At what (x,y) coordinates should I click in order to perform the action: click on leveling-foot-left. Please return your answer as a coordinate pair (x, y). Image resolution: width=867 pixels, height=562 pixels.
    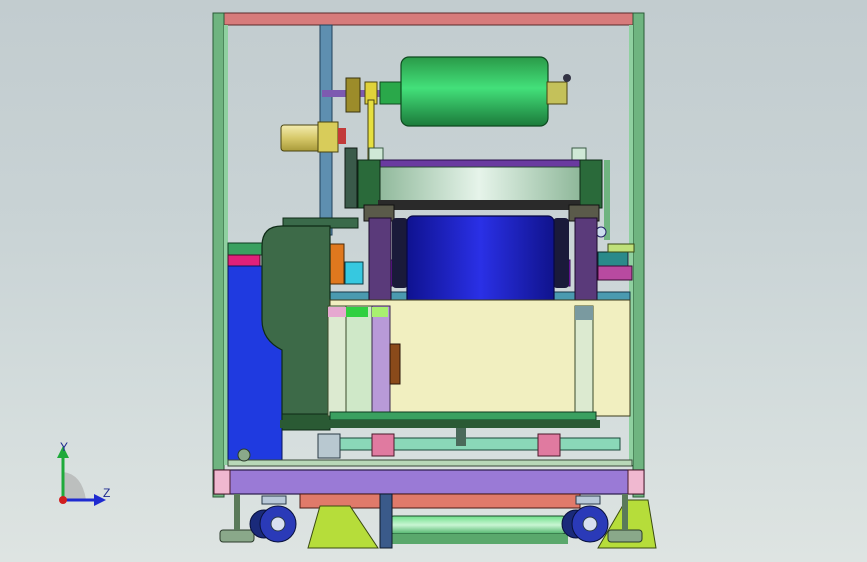
    Looking at the image, I should click on (237, 536).